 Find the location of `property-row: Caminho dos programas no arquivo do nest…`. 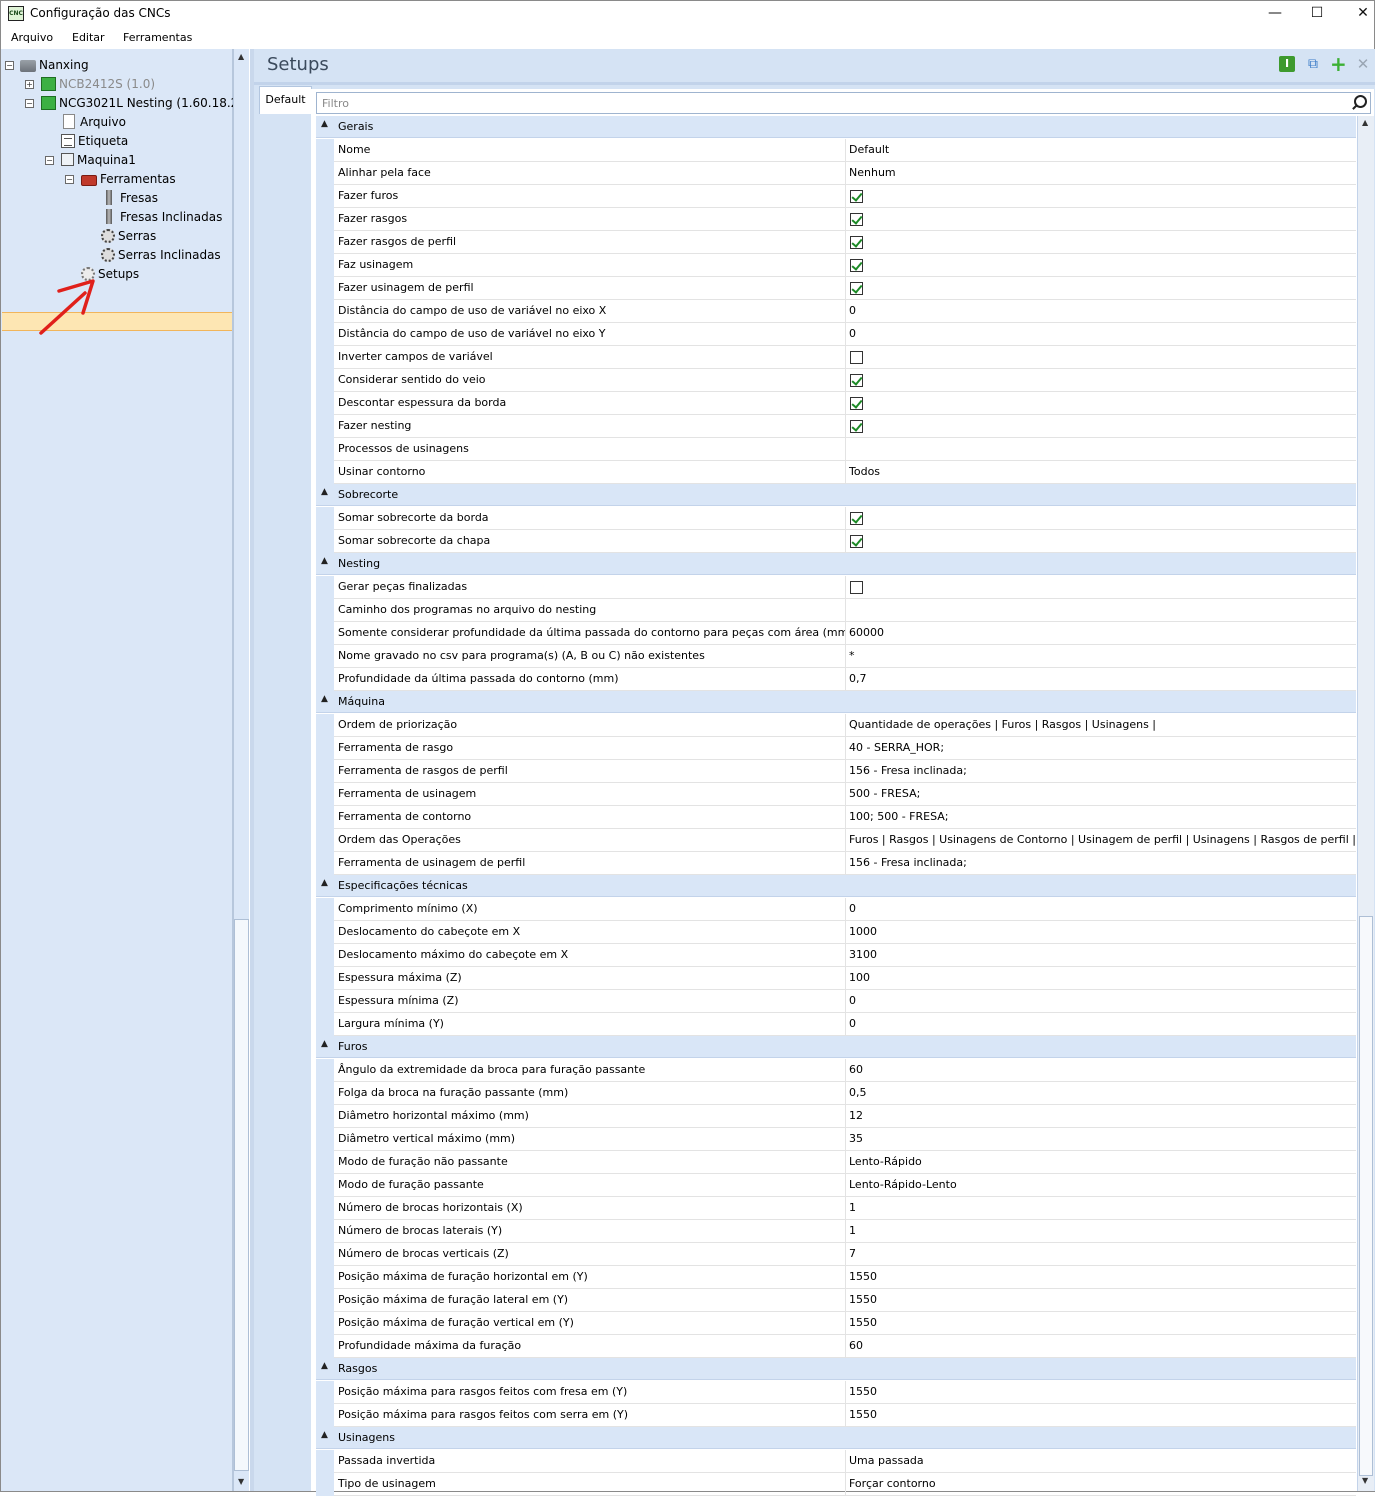

property-row: Caminho dos programas no arquivo do nest… is located at coordinates (836, 610).